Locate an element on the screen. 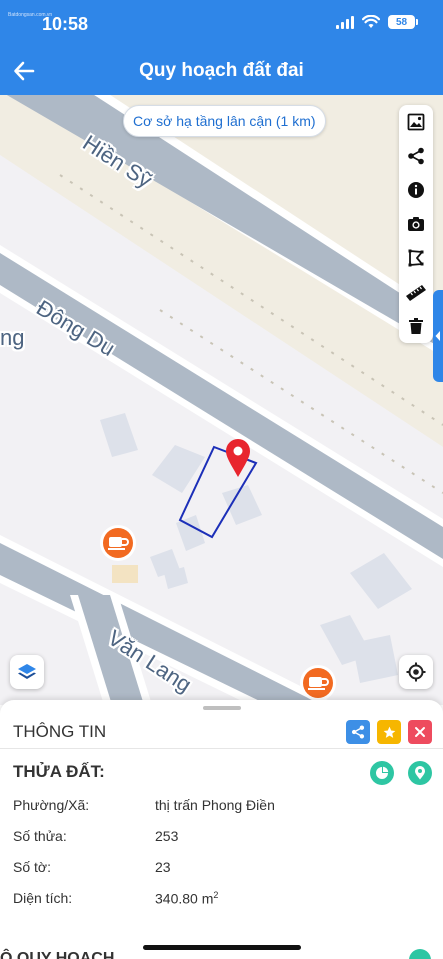 The width and height of the screenshot is (443, 959). side-panel-toggle is located at coordinates (438, 336).